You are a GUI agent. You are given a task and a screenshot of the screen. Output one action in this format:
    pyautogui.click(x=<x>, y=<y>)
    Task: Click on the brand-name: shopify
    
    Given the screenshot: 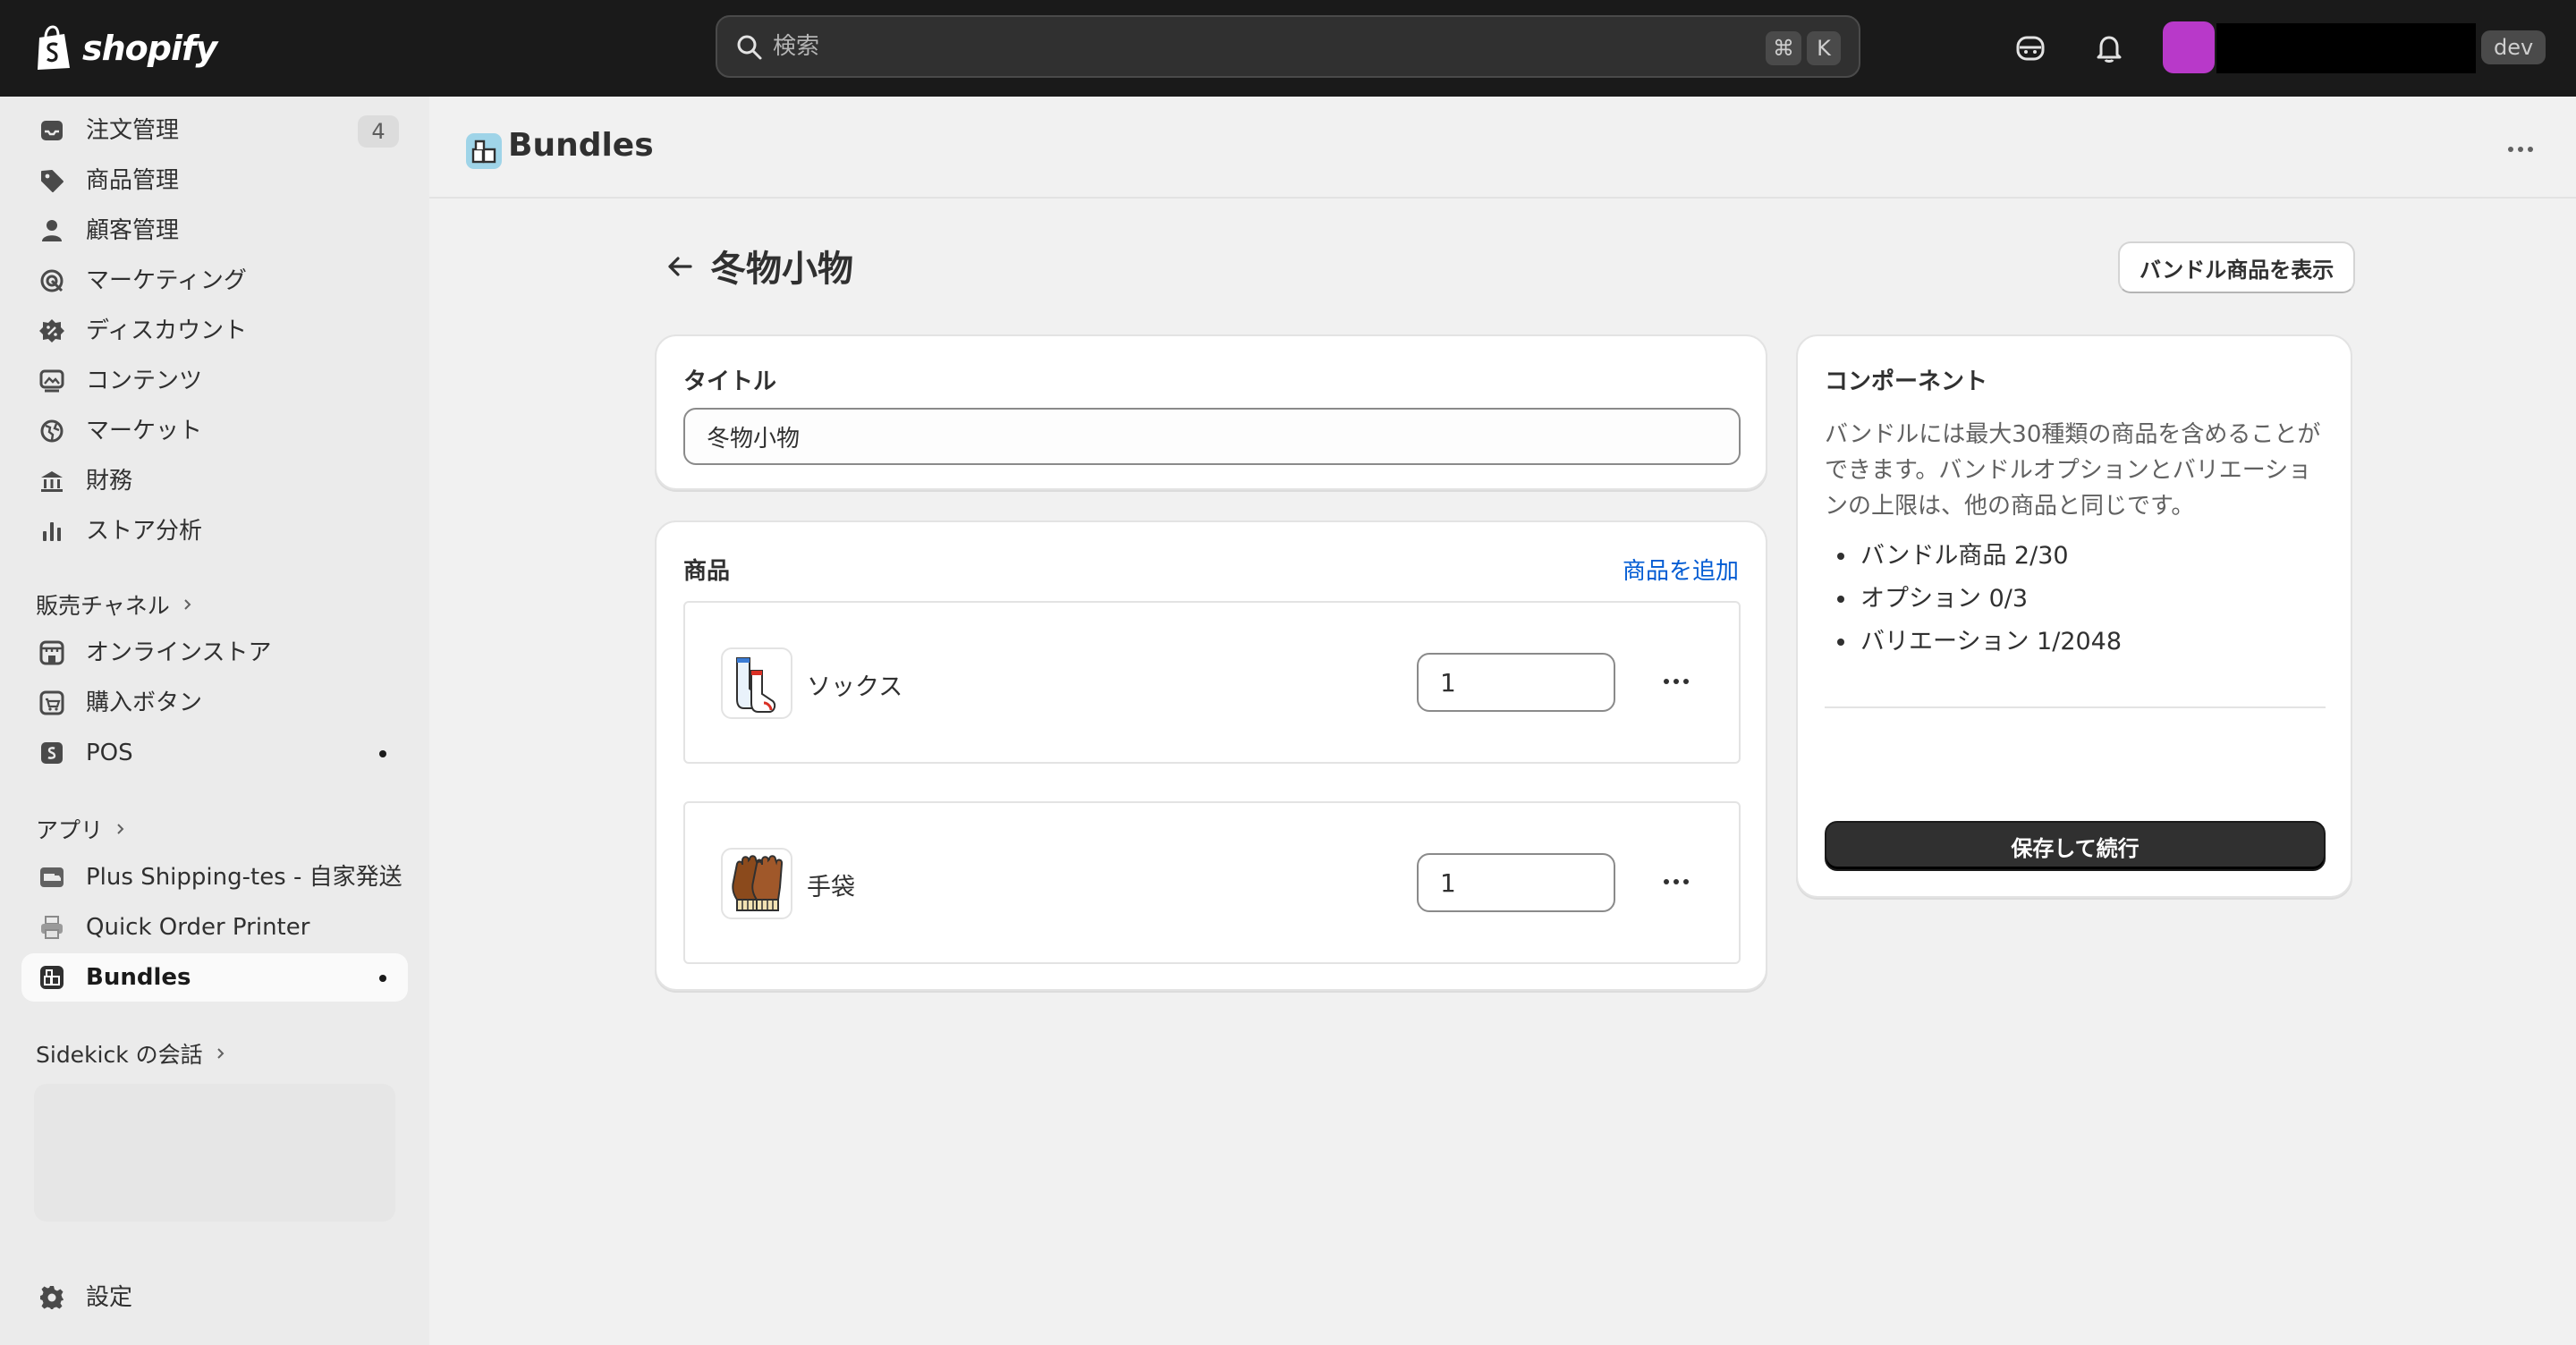 What is the action you would take?
    pyautogui.click(x=149, y=48)
    